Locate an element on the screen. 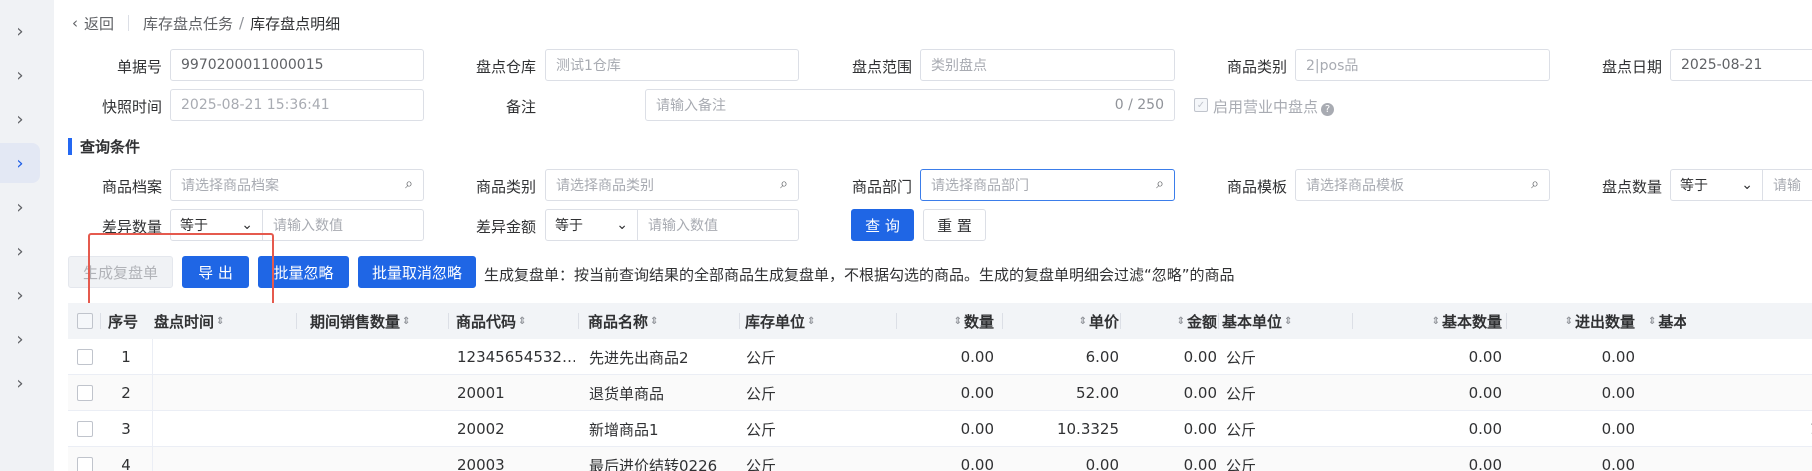 This screenshot has width=1812, height=471. product-dept-select: 请选择商品部门 ⌕ is located at coordinates (1047, 185).